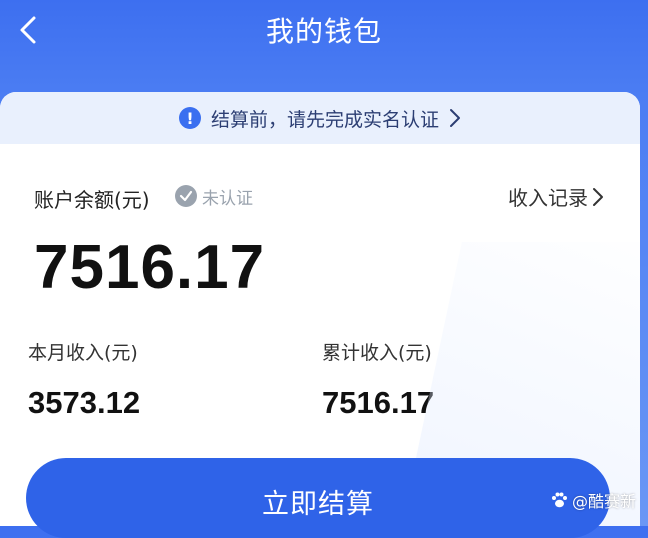 The width and height of the screenshot is (648, 538). What do you see at coordinates (603, 501) in the screenshot?
I see `watermark-text: @酷赛新` at bounding box center [603, 501].